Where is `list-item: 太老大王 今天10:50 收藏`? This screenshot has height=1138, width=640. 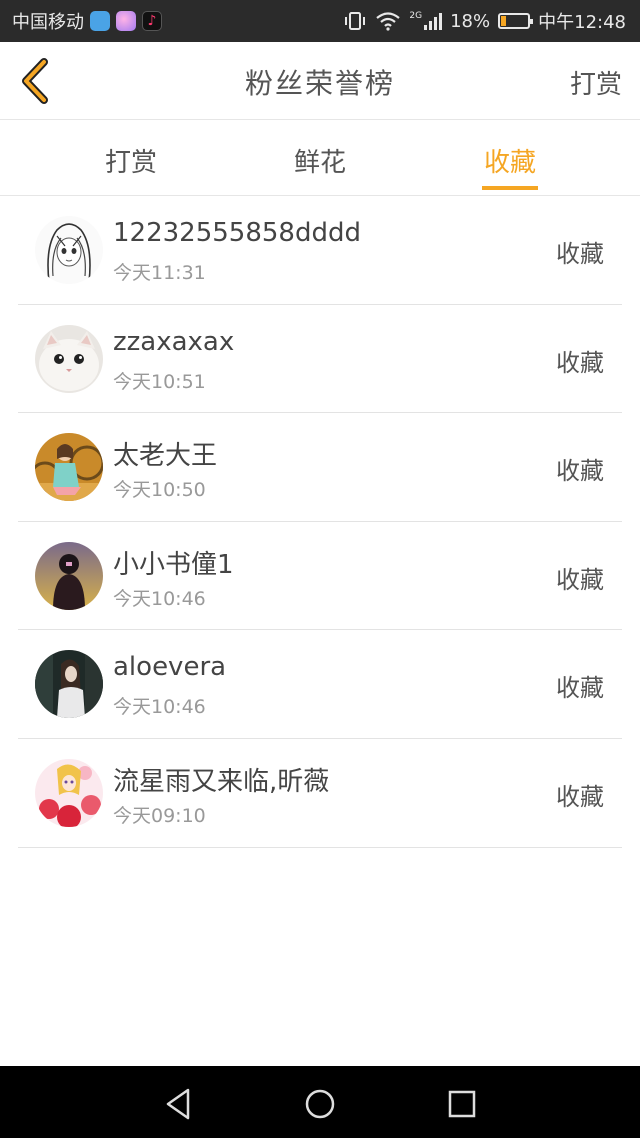
list-item: 太老大王 今天10:50 收藏 is located at coordinates (320, 467).